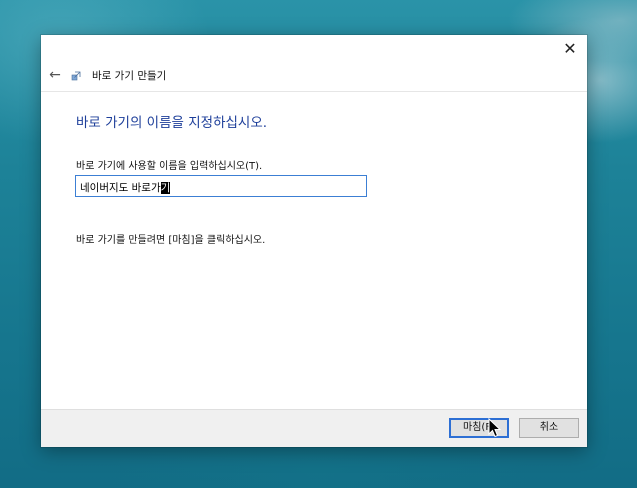 The height and width of the screenshot is (488, 637). Describe the element at coordinates (171, 240) in the screenshot. I see `finish-hint-text: 바로 가기를 만들려면 [마침]을 클릭하십시오.` at that location.